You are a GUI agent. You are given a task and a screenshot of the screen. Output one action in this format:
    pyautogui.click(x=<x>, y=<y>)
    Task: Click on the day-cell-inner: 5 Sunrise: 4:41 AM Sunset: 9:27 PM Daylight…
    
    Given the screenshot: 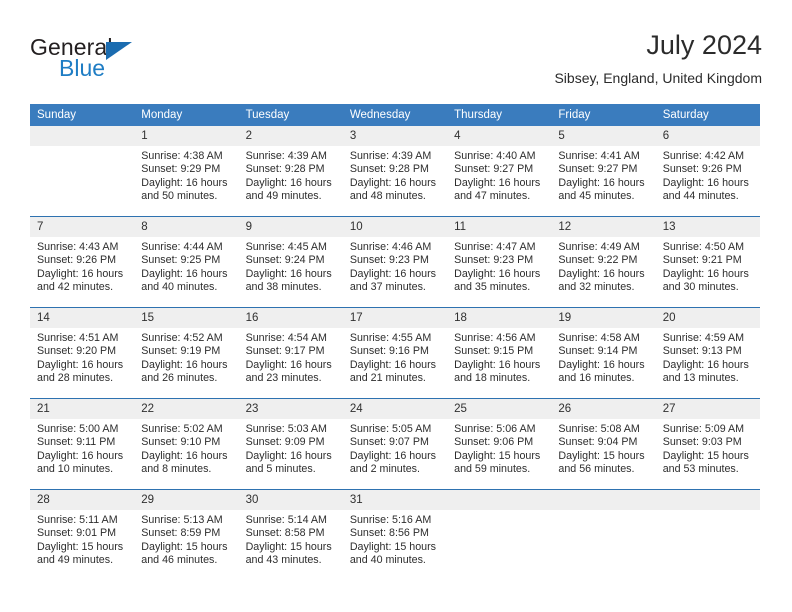 What is the action you would take?
    pyautogui.click(x=603, y=171)
    